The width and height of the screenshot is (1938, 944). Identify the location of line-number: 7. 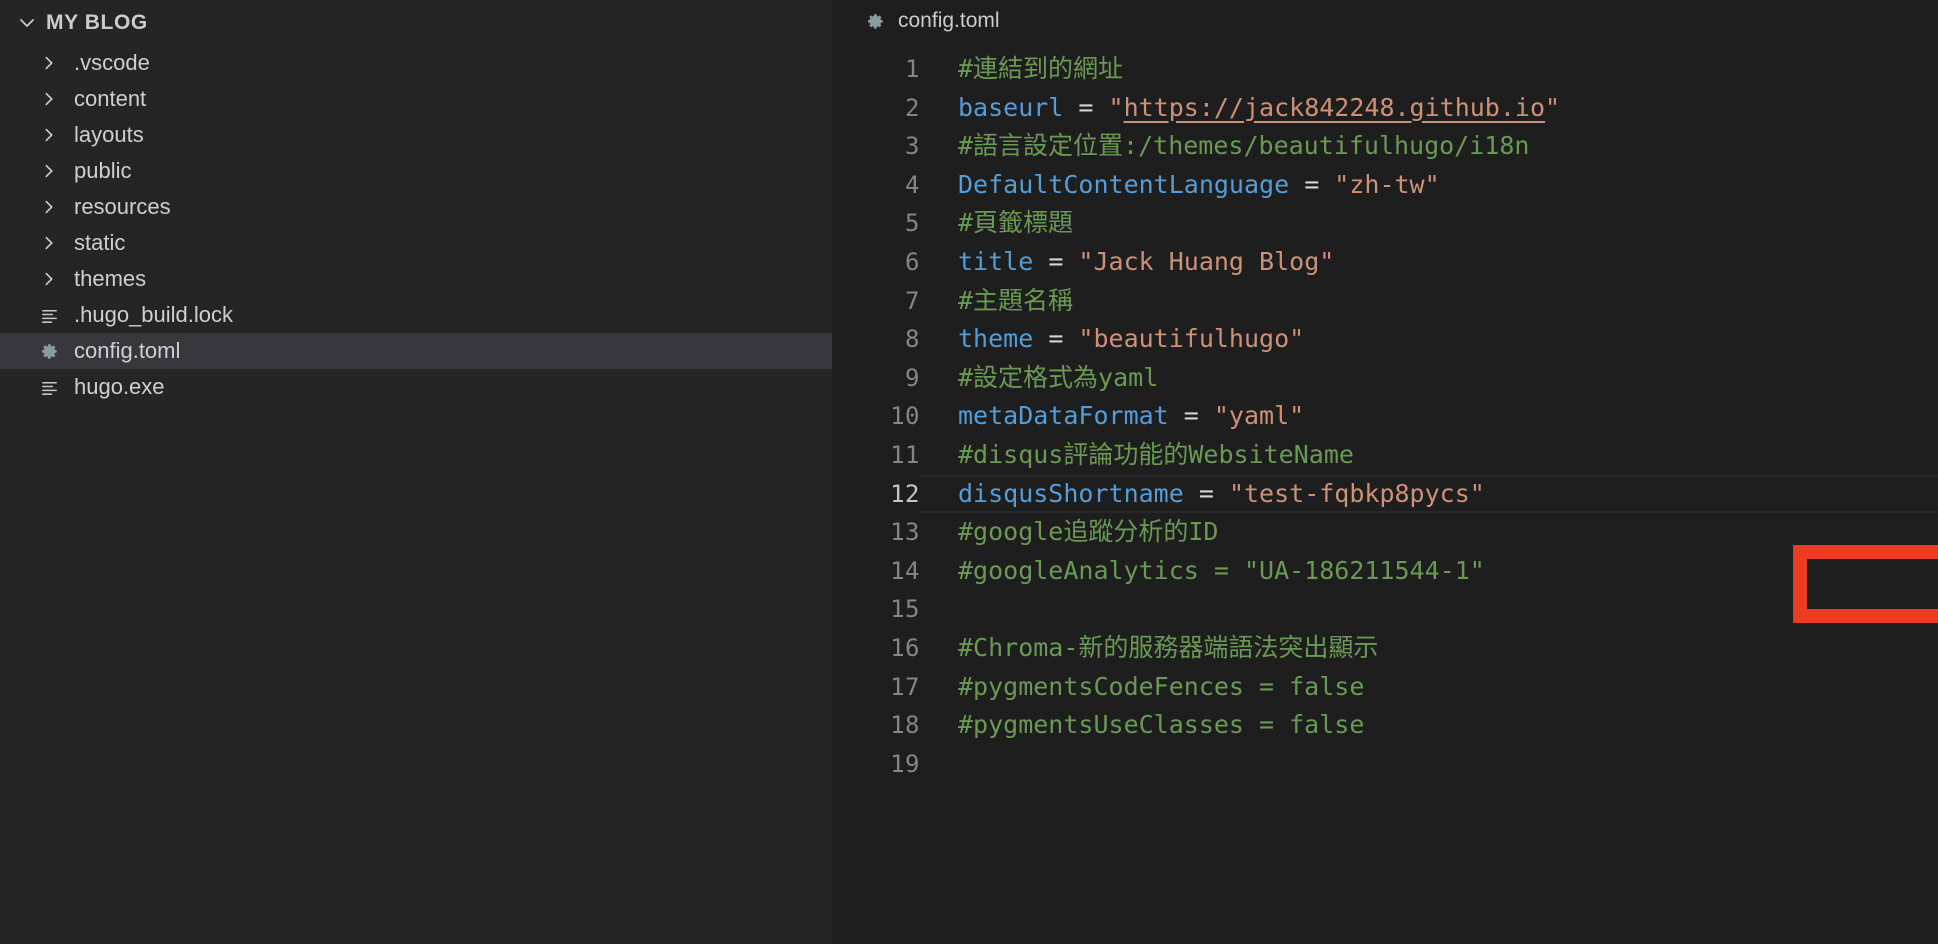
(912, 300).